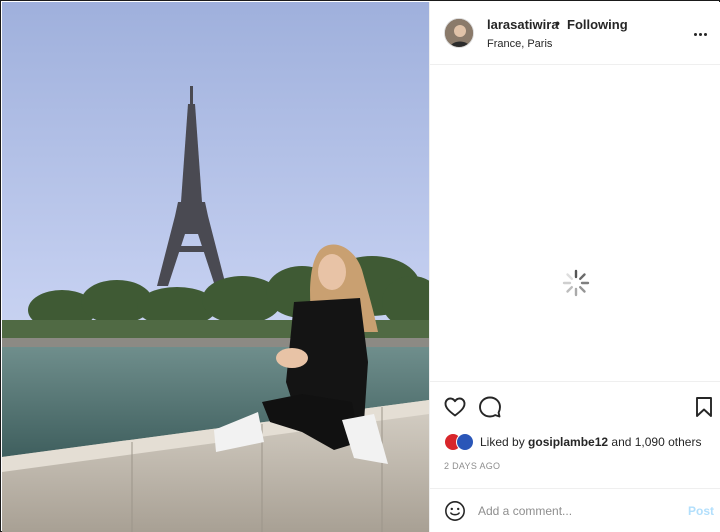 The width and height of the screenshot is (720, 532). I want to click on post-header: larasatiwira • Following France, Paris, so click(575, 33).